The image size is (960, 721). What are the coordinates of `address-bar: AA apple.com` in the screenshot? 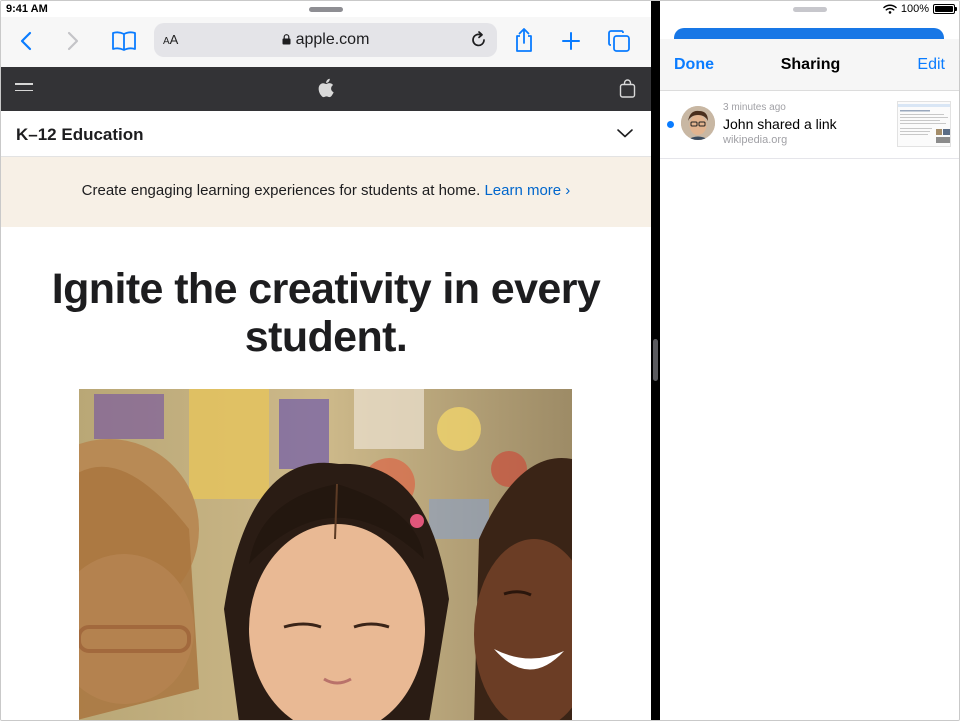 It's located at (325, 40).